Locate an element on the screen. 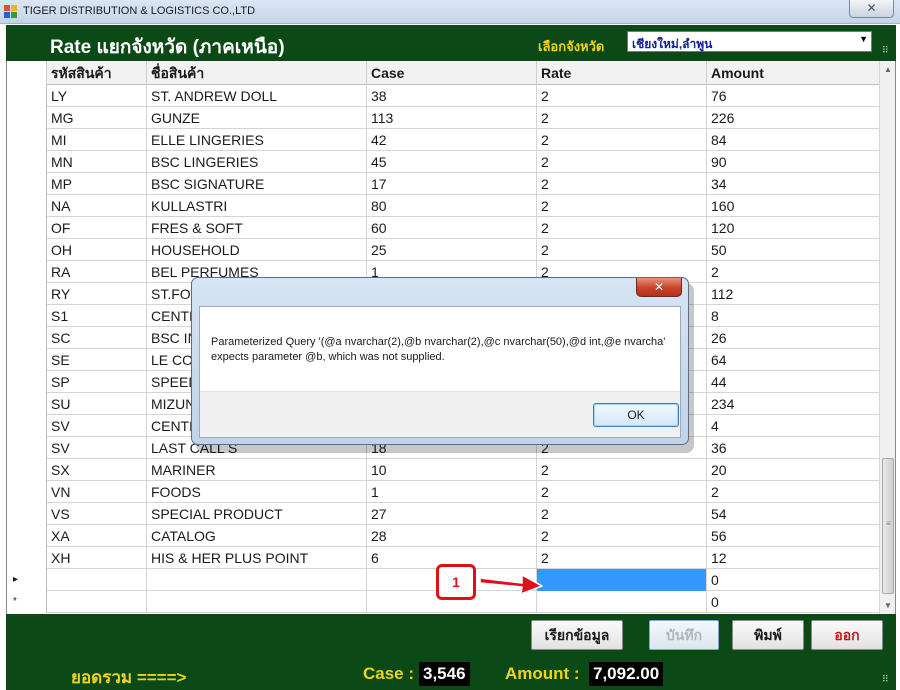 The image size is (900, 690). table-row: MN BSC LINGERIES 45 2 90 is located at coordinates (443, 162).